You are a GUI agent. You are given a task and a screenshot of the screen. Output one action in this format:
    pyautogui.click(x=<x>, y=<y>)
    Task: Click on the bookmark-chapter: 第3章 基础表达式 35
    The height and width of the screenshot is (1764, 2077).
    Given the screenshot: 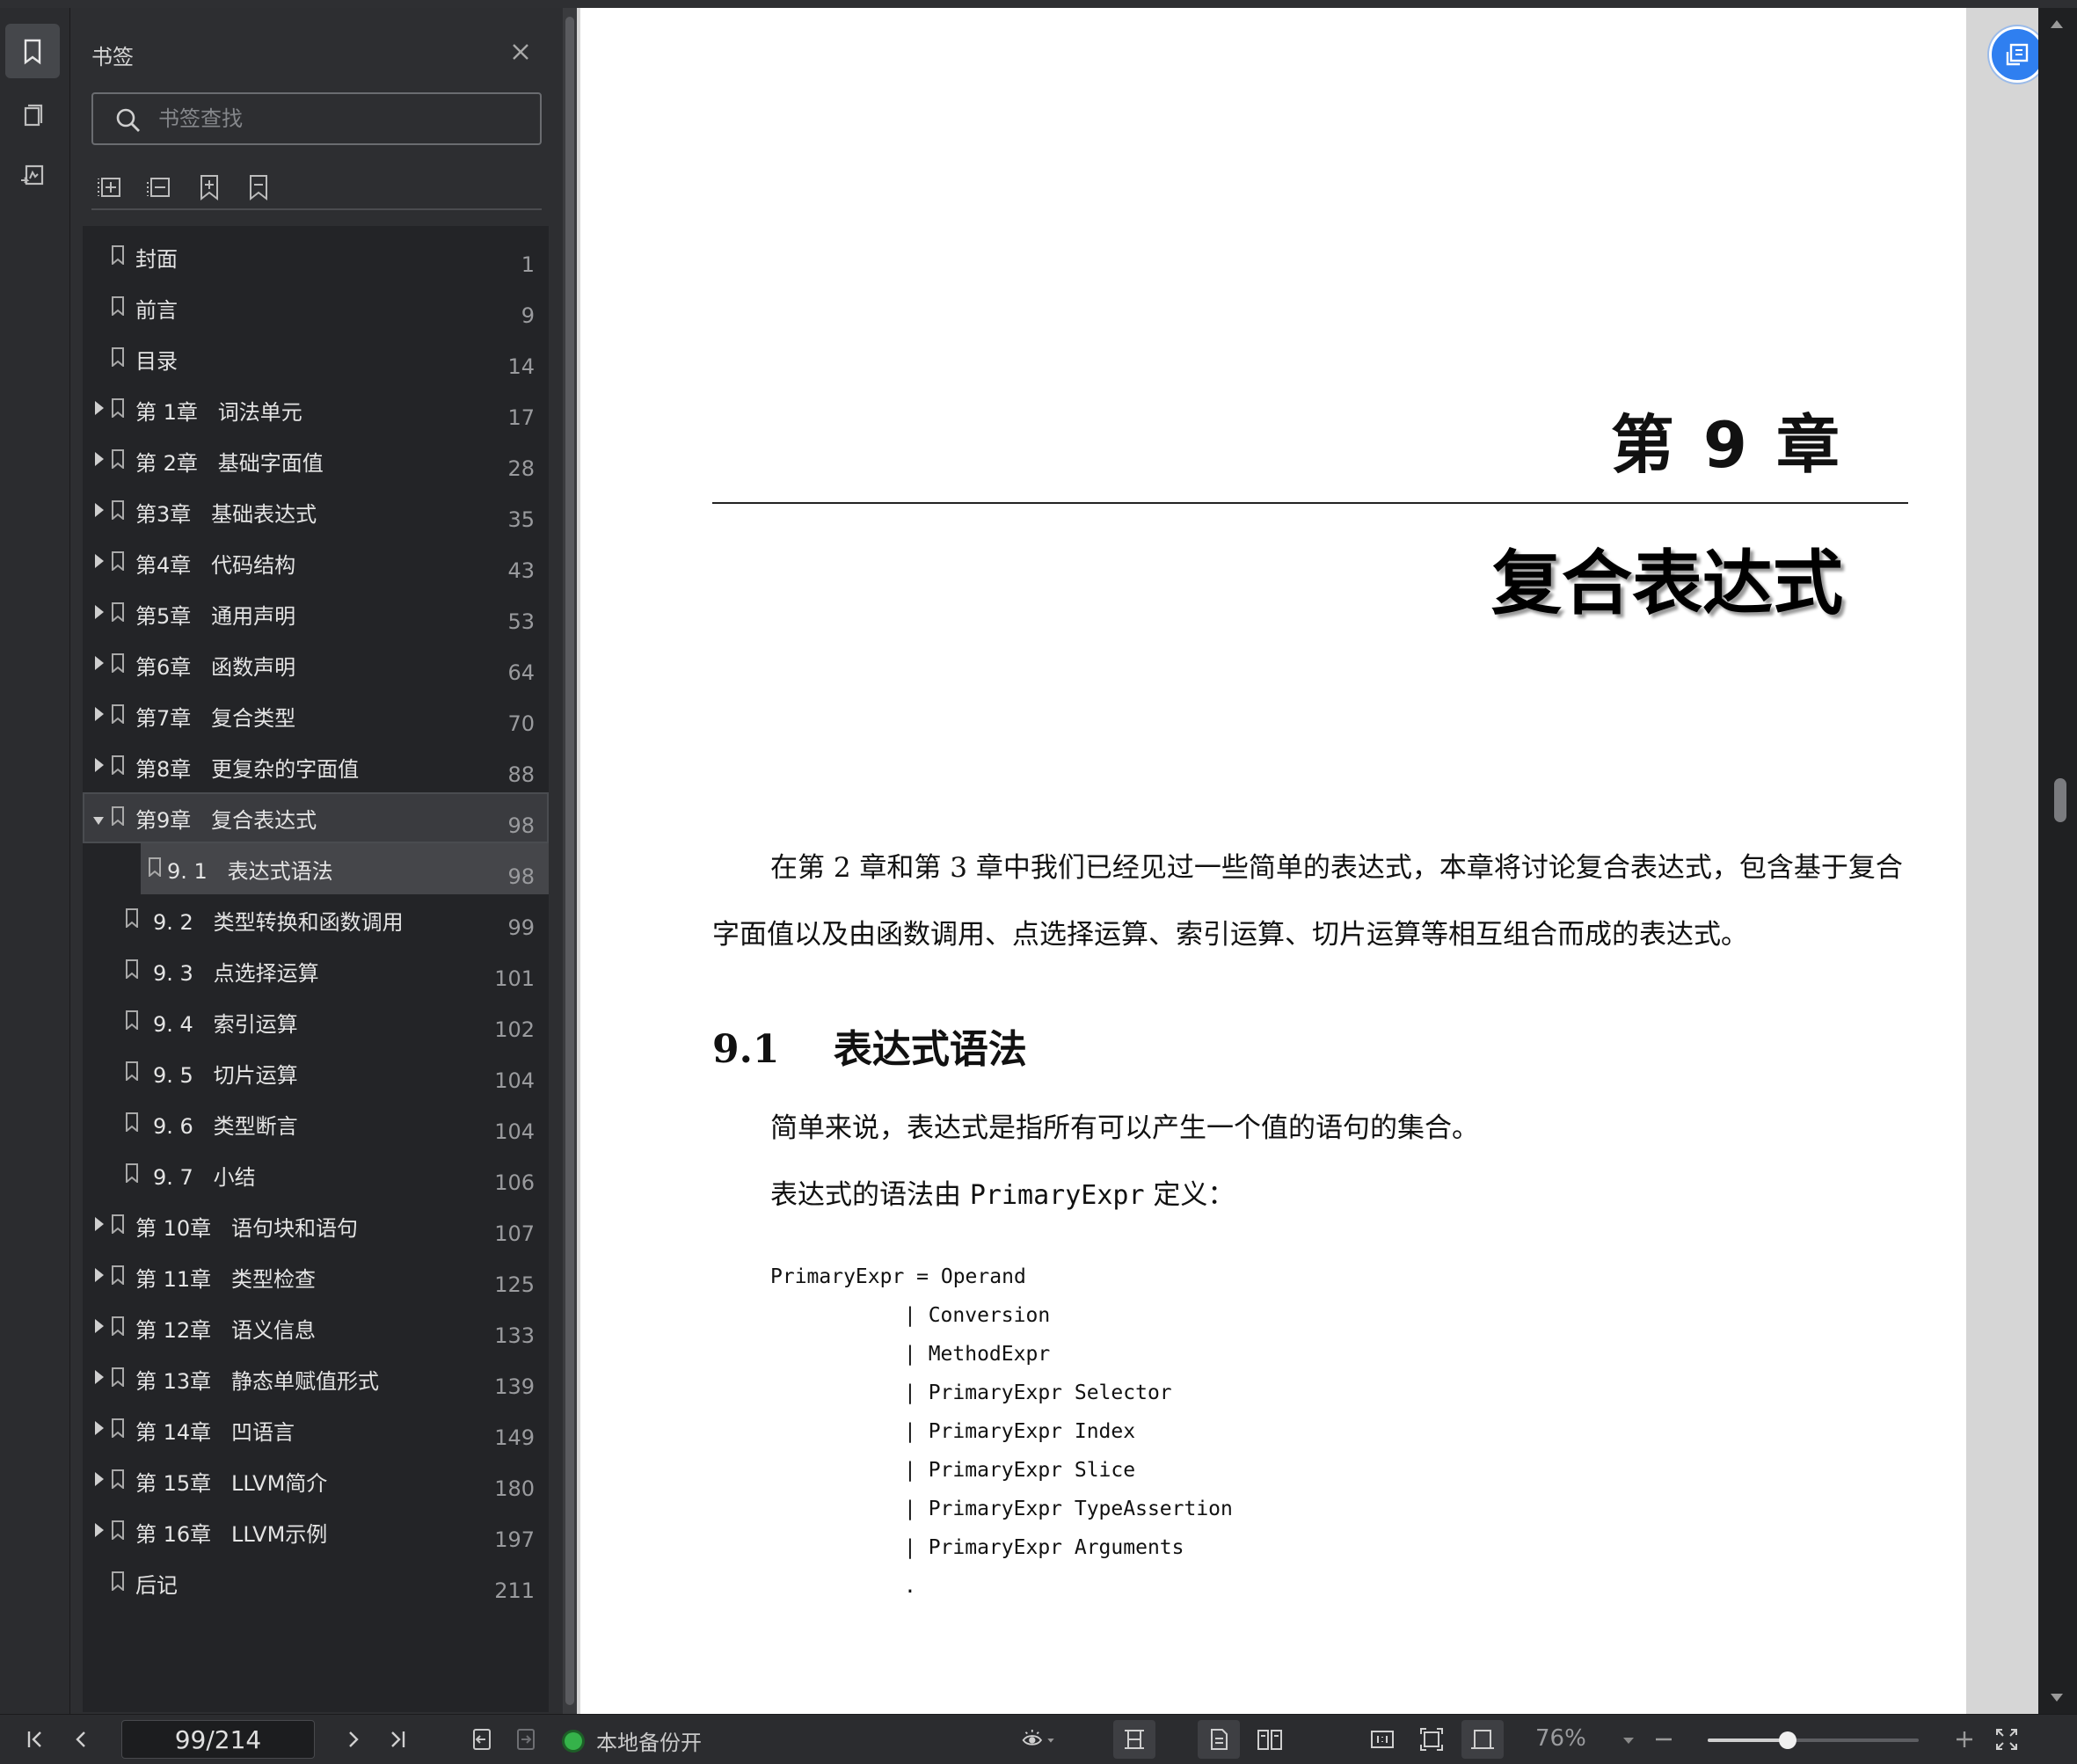 What is the action you would take?
    pyautogui.click(x=316, y=511)
    